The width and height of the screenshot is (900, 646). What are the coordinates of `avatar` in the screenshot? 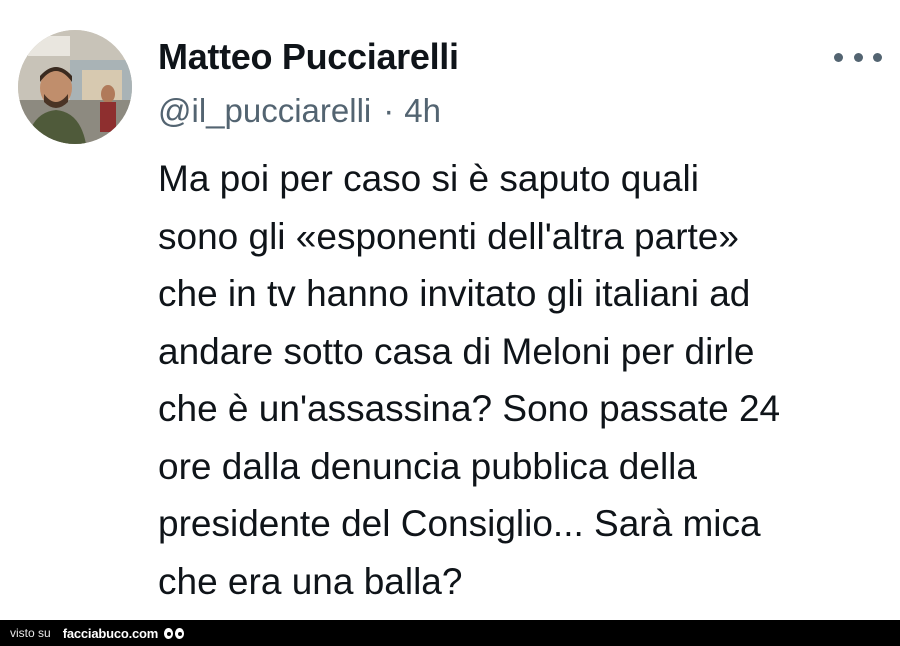 It's located at (75, 87).